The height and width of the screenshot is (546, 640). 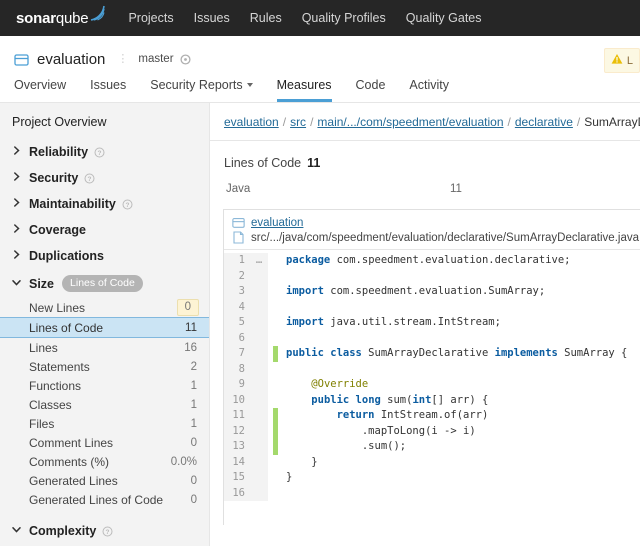 I want to click on code-line: 2, so click(x=432, y=276).